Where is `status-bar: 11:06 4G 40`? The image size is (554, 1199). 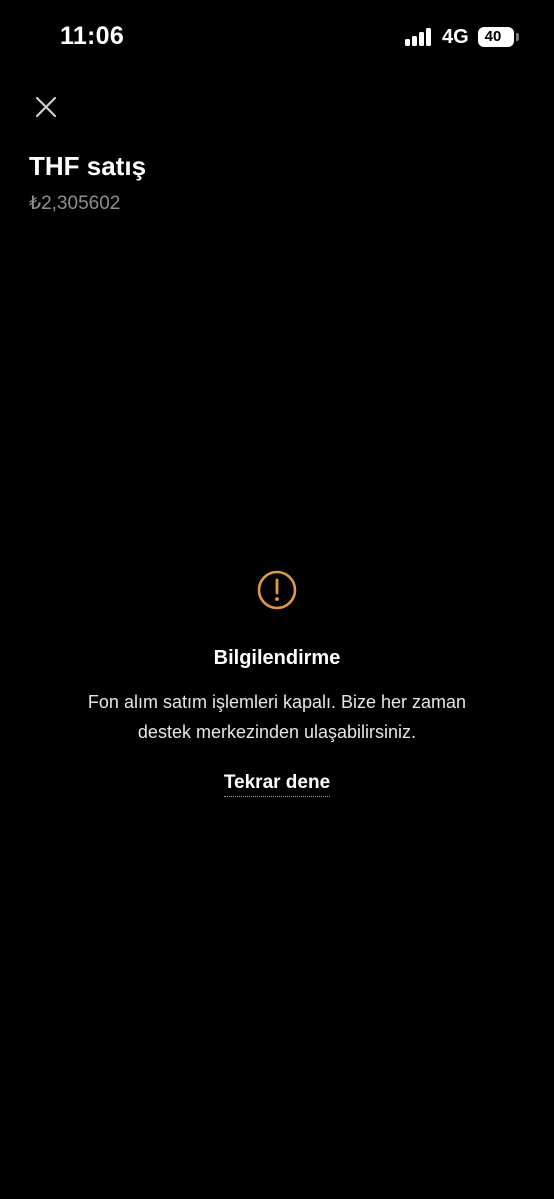
status-bar: 11:06 4G 40 is located at coordinates (277, 37).